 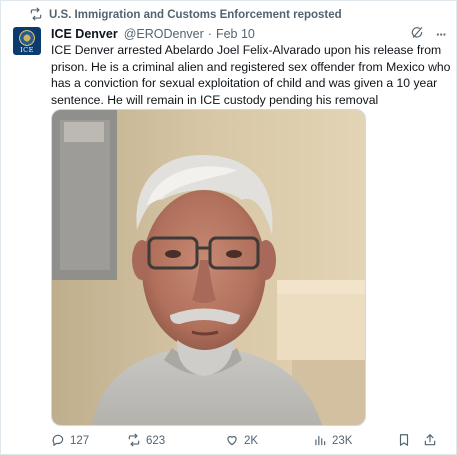 What do you see at coordinates (417, 34) in the screenshot?
I see `grok-icon` at bounding box center [417, 34].